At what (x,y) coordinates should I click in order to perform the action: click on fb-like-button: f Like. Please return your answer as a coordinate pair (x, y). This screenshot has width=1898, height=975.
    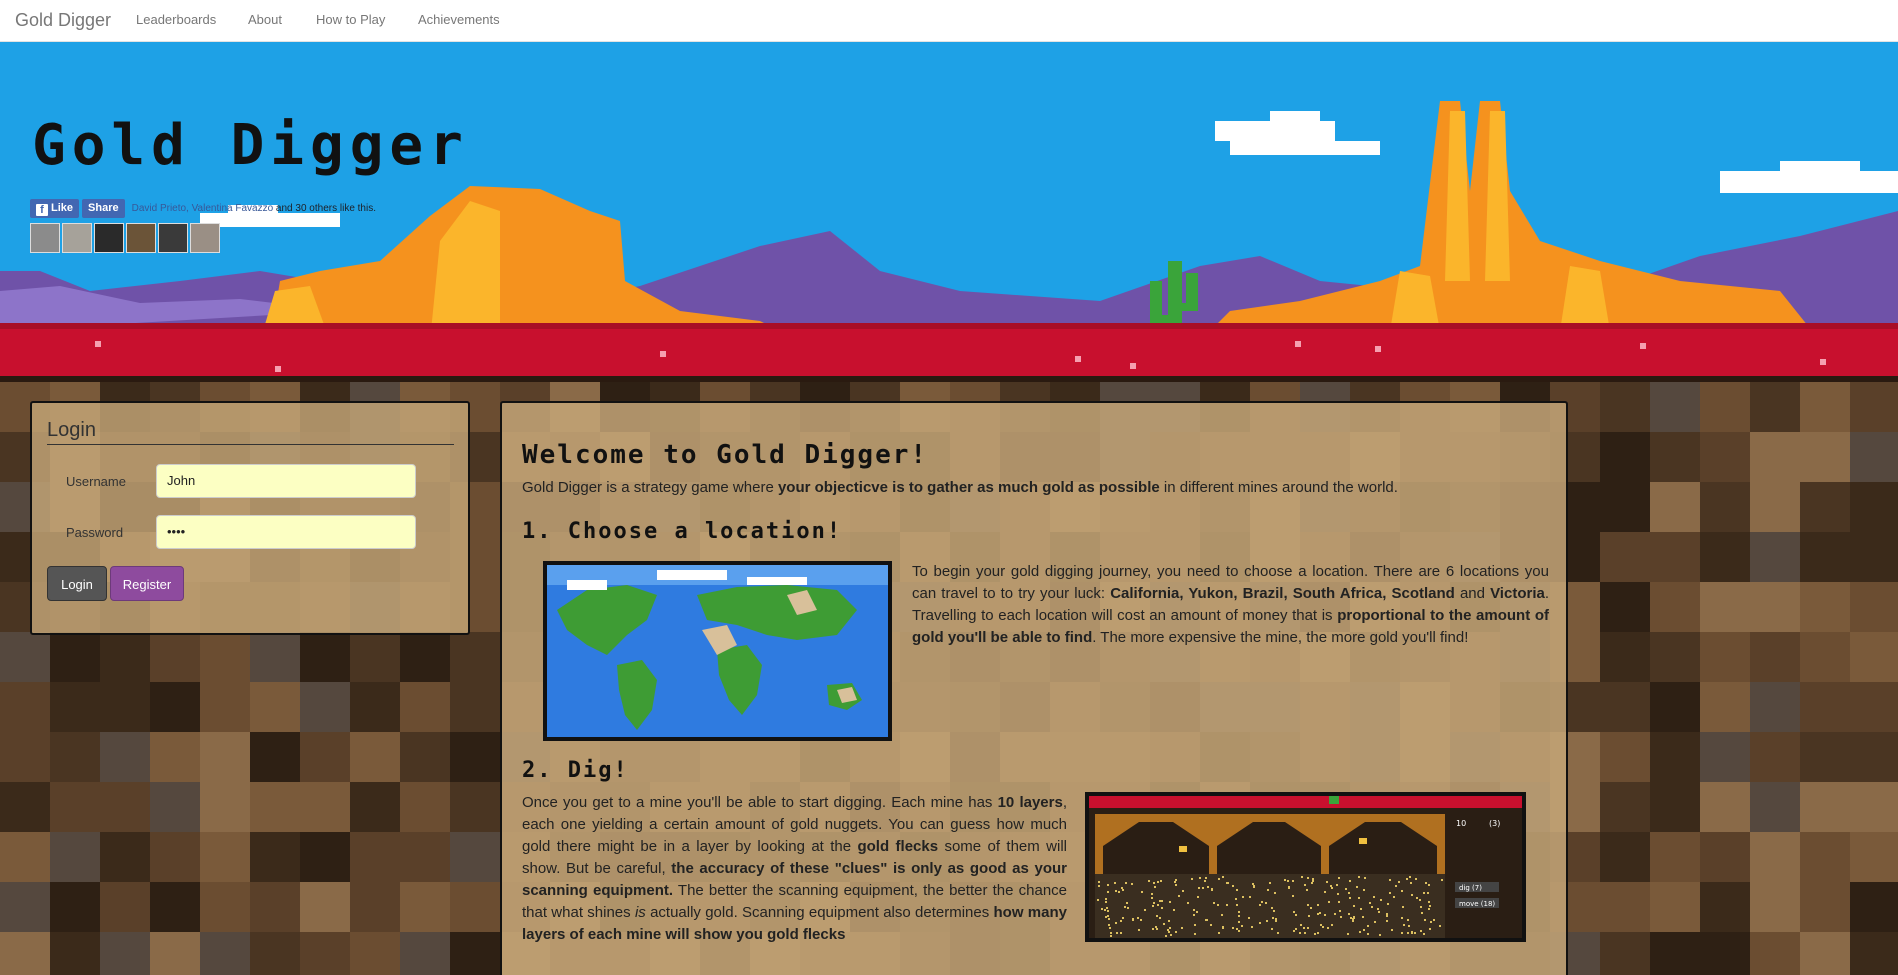
    Looking at the image, I should click on (55, 208).